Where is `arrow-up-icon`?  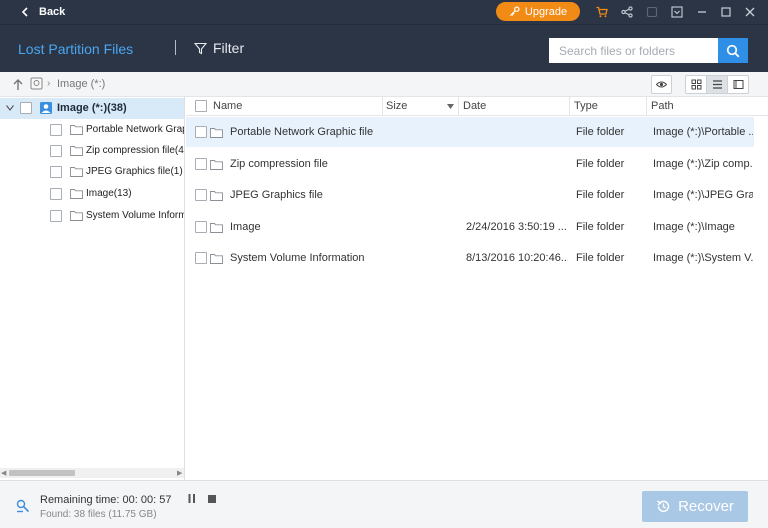
arrow-up-icon is located at coordinates (18, 84).